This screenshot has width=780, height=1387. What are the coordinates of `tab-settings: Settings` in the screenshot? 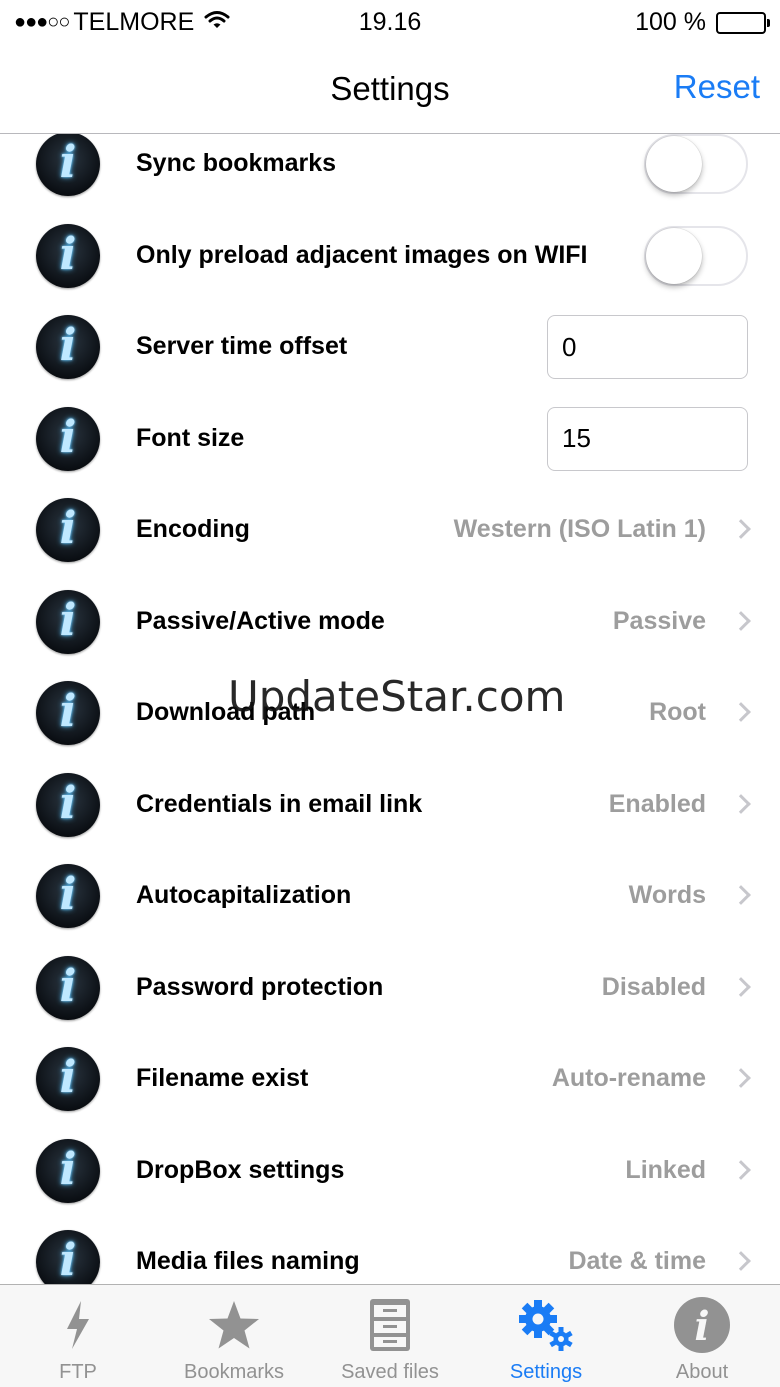 It's located at (546, 1336).